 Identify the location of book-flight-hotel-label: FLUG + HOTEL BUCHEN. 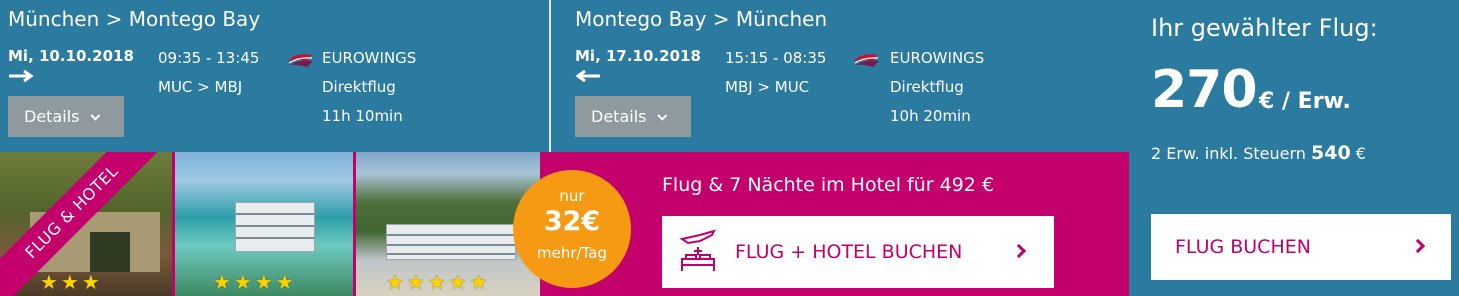
(849, 252).